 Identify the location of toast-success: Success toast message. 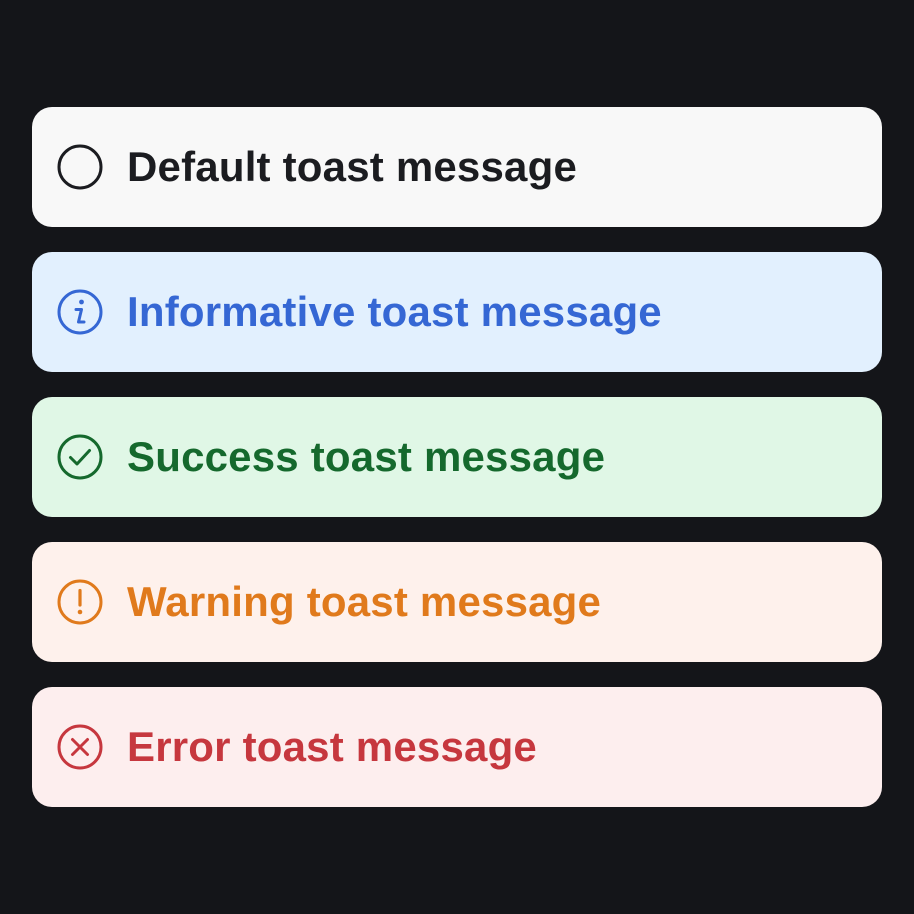
(457, 457).